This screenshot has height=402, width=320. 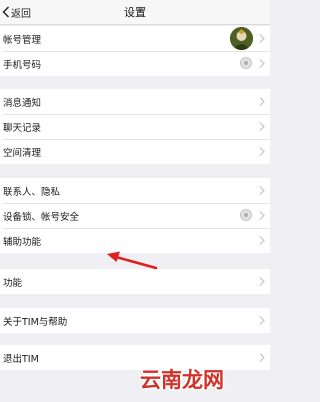 I want to click on settings-item-label: 空间清理, so click(x=22, y=153).